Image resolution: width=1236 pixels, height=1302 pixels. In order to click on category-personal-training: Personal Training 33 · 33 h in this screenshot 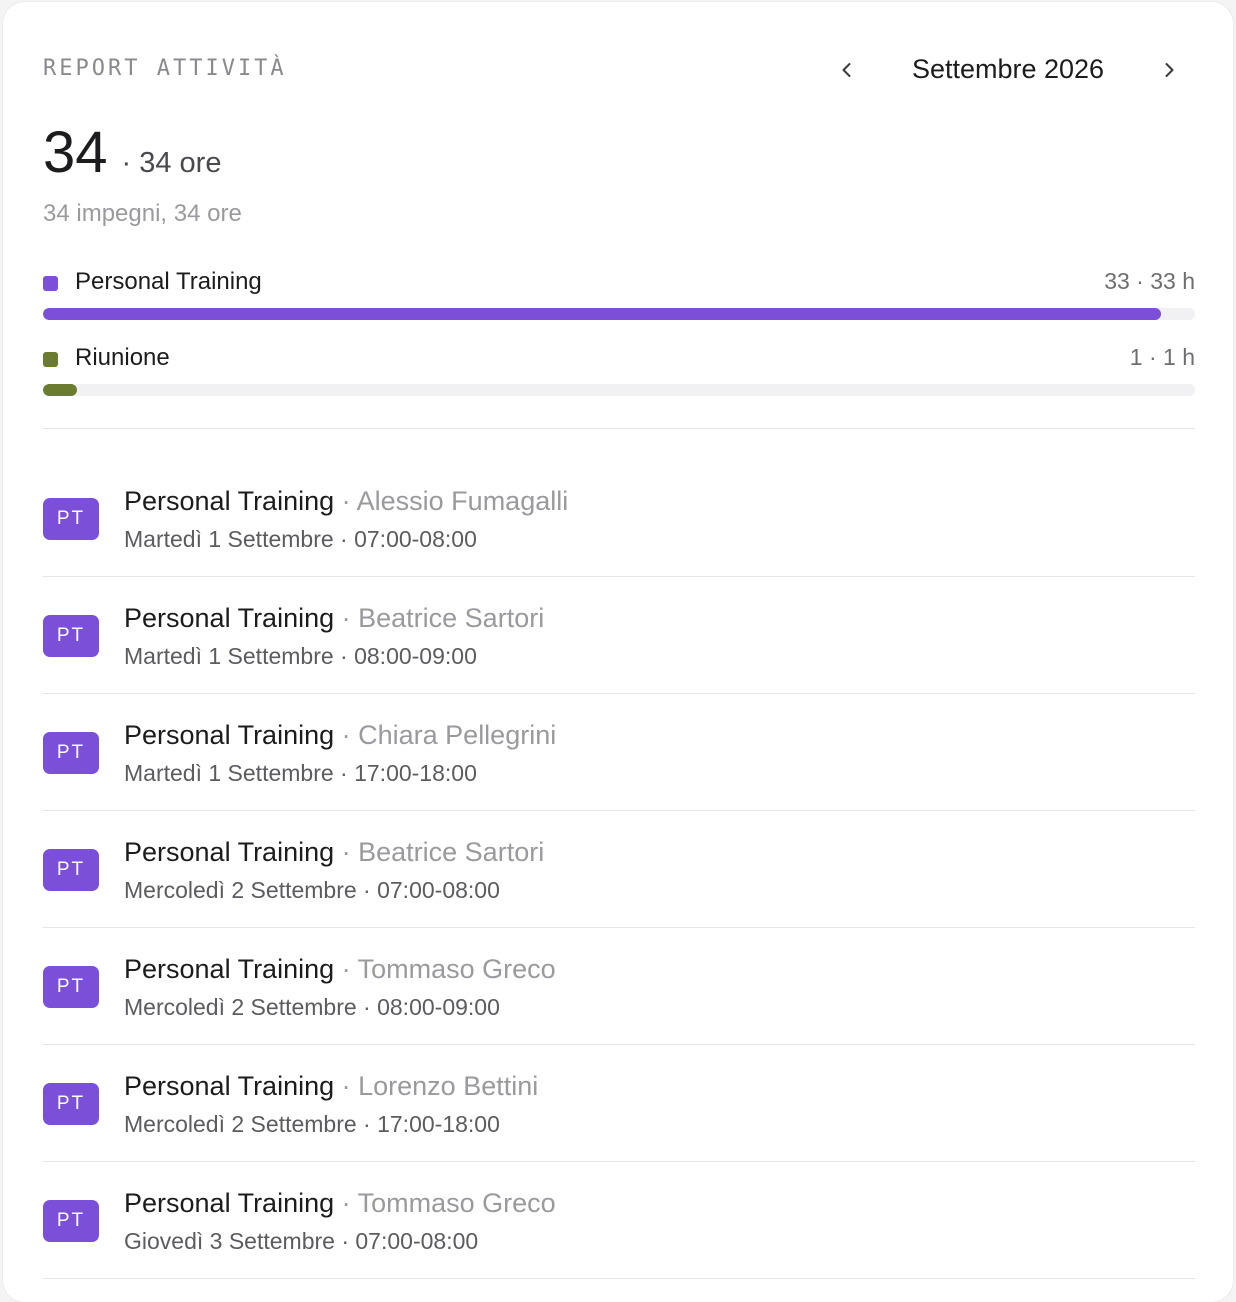, I will do `click(619, 294)`.